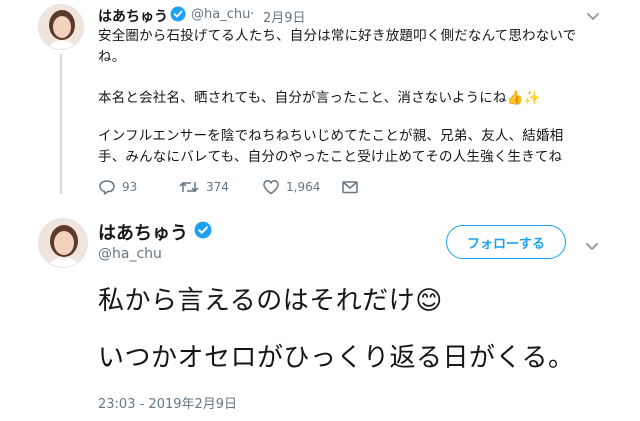  I want to click on tweet-text-line-1: 安全圏から石投げてる人たち、自分は常に好き放題叩く側だなんて思わないで, so click(337, 36).